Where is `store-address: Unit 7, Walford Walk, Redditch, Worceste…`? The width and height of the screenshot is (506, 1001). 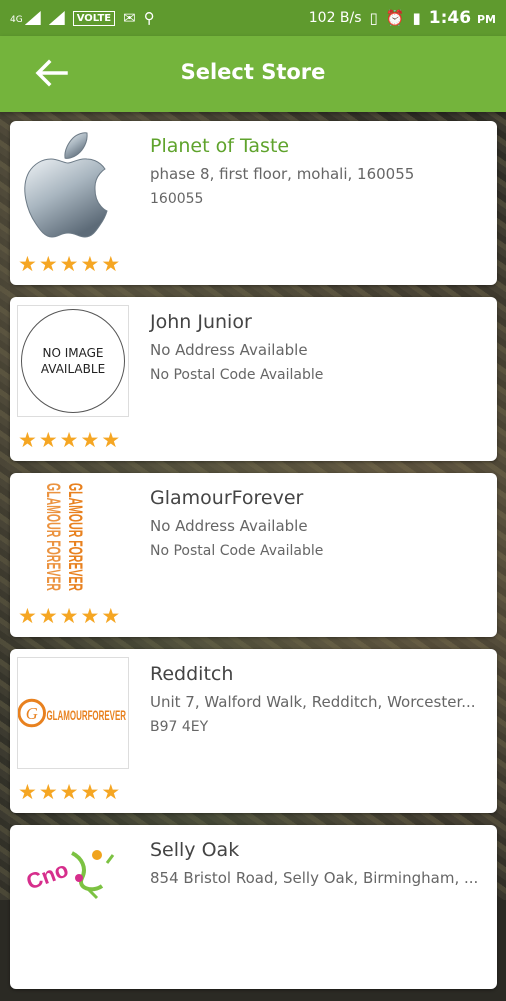 store-address: Unit 7, Walford Walk, Redditch, Worceste… is located at coordinates (313, 702).